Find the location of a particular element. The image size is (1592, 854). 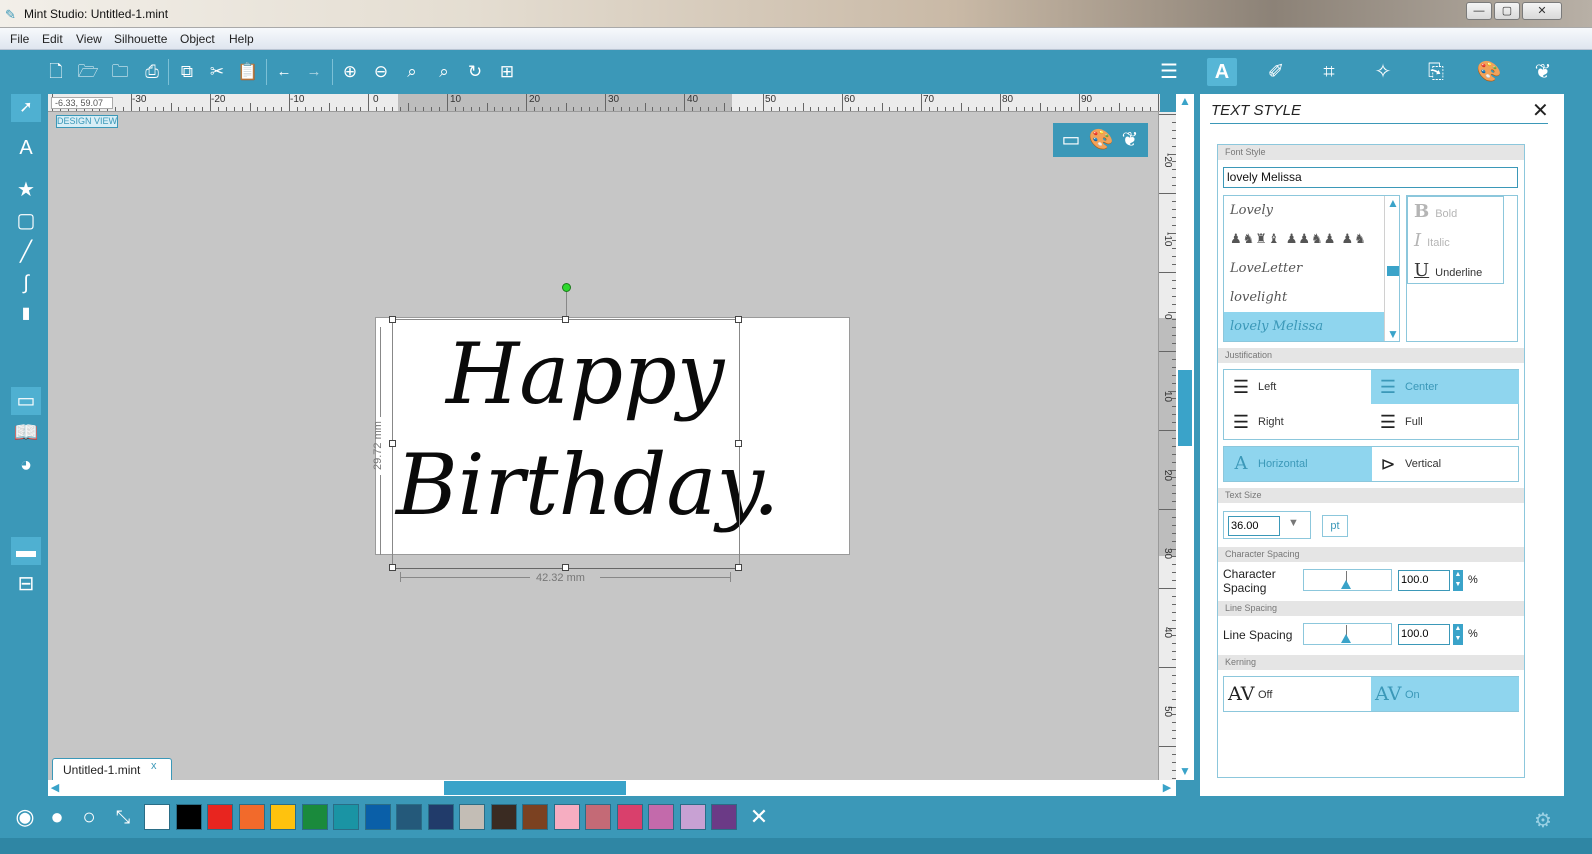

close-tab-icon: x is located at coordinates (154, 766).